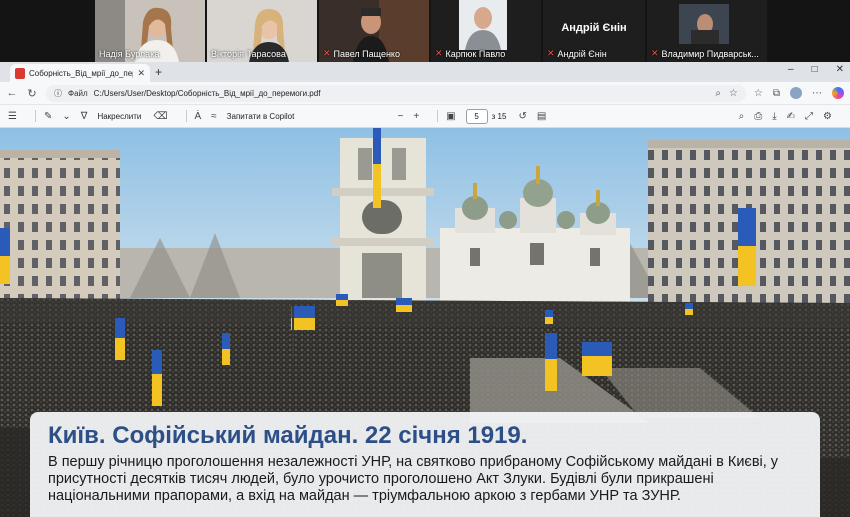 The height and width of the screenshot is (517, 850). I want to click on profile-avatar, so click(796, 93).